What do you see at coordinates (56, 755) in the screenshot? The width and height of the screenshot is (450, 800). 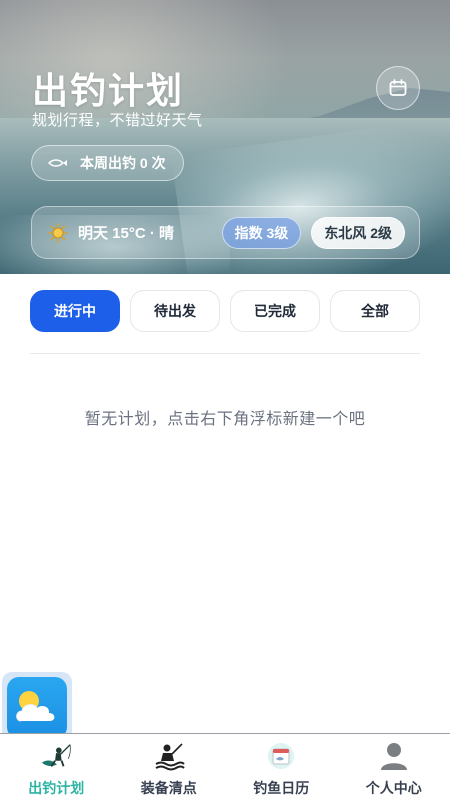 I see `angler-icon` at bounding box center [56, 755].